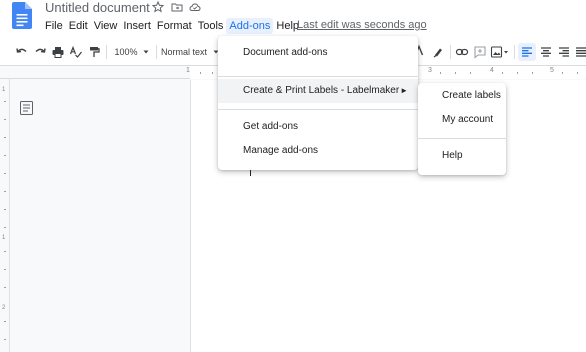 The height and width of the screenshot is (352, 586). I want to click on menu-item-create-labels: Create labels, so click(462, 96).